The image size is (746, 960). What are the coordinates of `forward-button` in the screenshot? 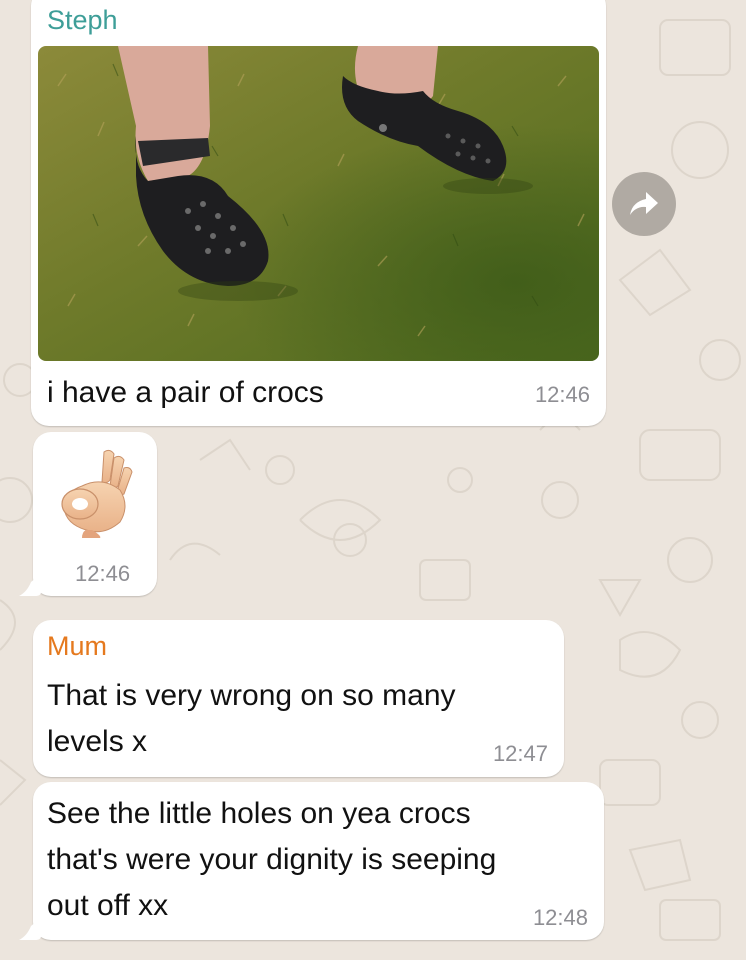 It's located at (644, 204).